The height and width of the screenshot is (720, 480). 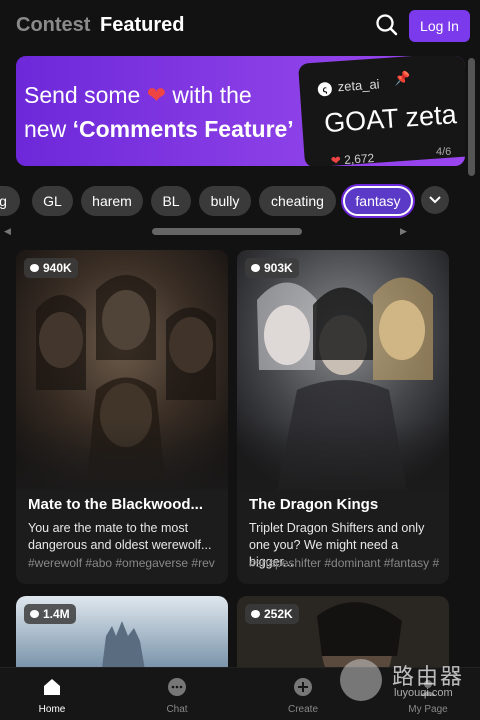 What do you see at coordinates (378, 201) in the screenshot?
I see `chip-fantasy: fantasy` at bounding box center [378, 201].